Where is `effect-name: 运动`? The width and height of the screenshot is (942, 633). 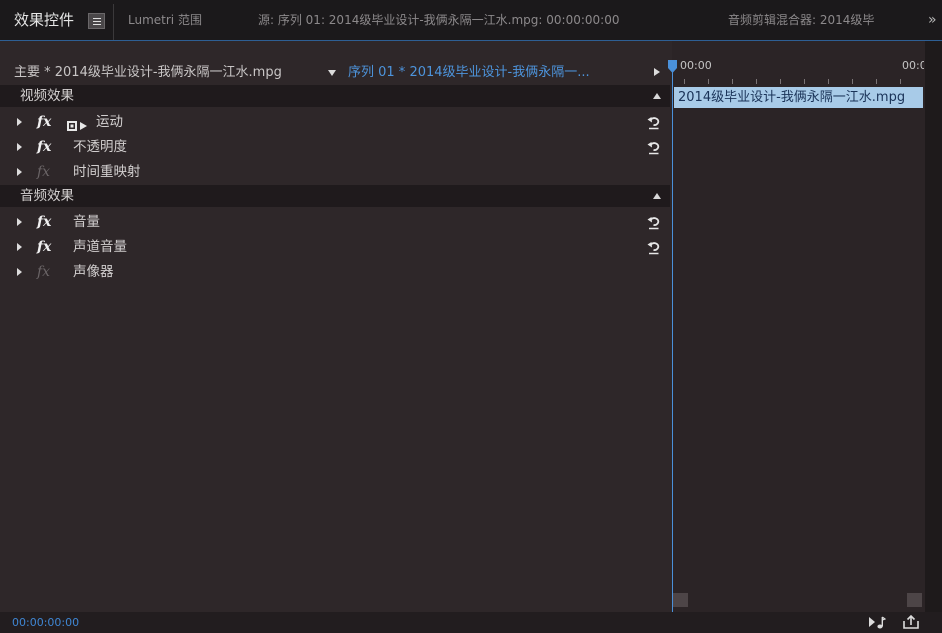
effect-name: 运动 is located at coordinates (109, 122).